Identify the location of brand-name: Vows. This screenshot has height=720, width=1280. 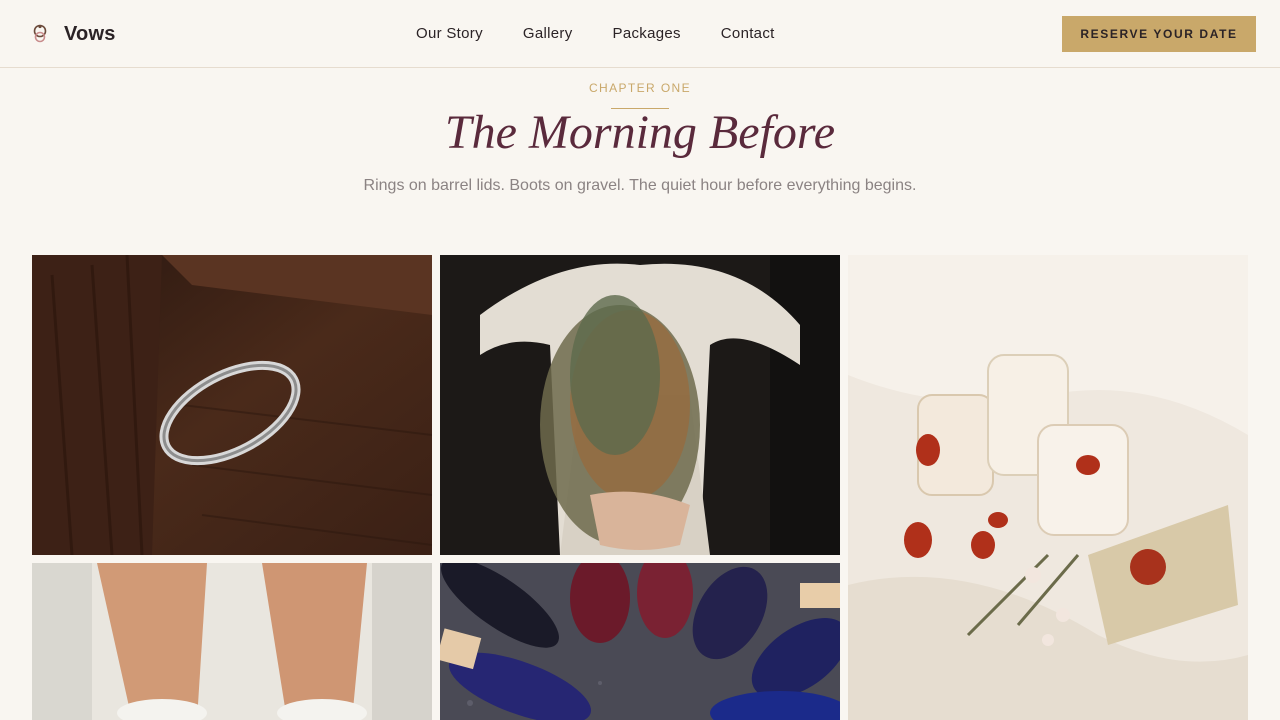
(90, 33).